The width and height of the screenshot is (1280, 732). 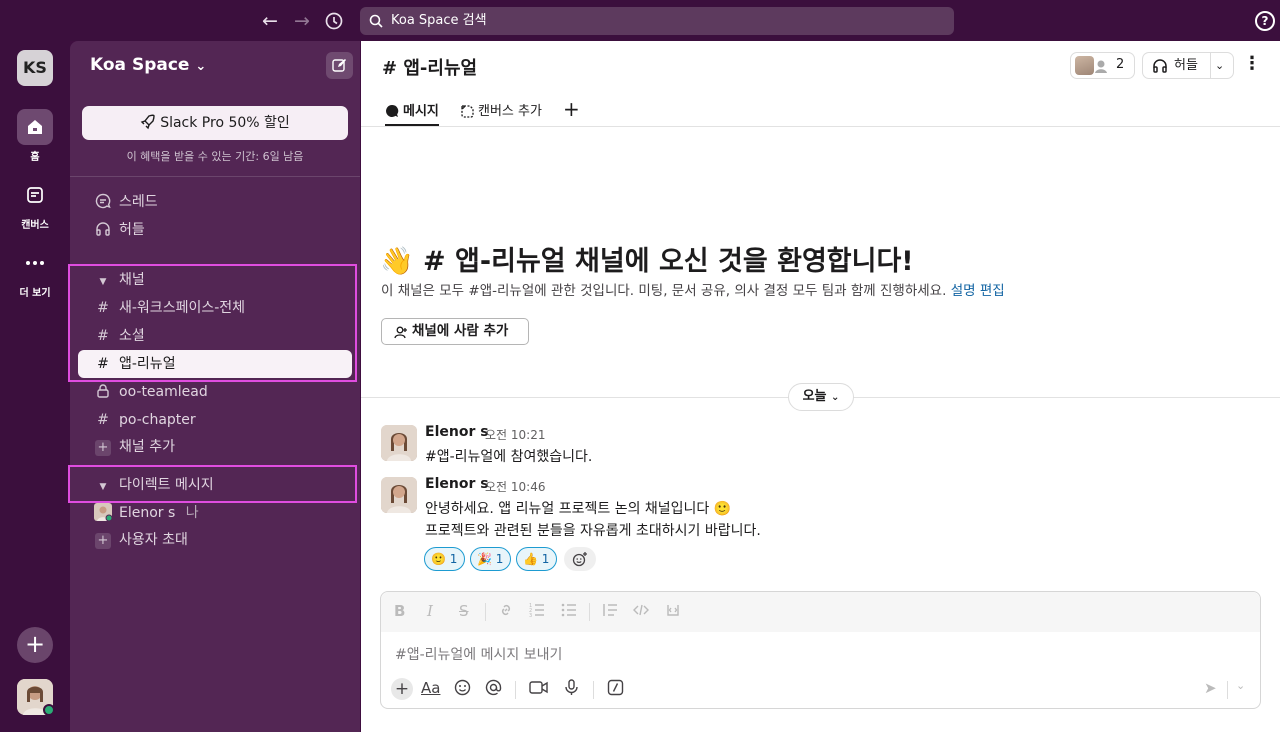 I want to click on promo-note: 이 혜택을 받을 수 있는 기간: 6일 남음, so click(x=215, y=156).